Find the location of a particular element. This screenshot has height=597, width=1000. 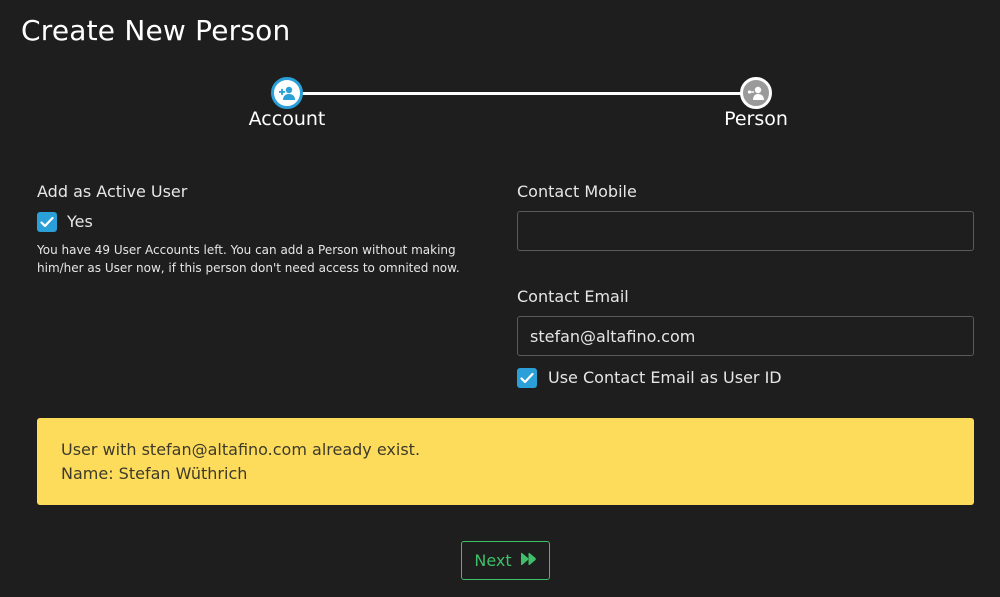

contact-mobile-label: Contact Mobile is located at coordinates (577, 191).